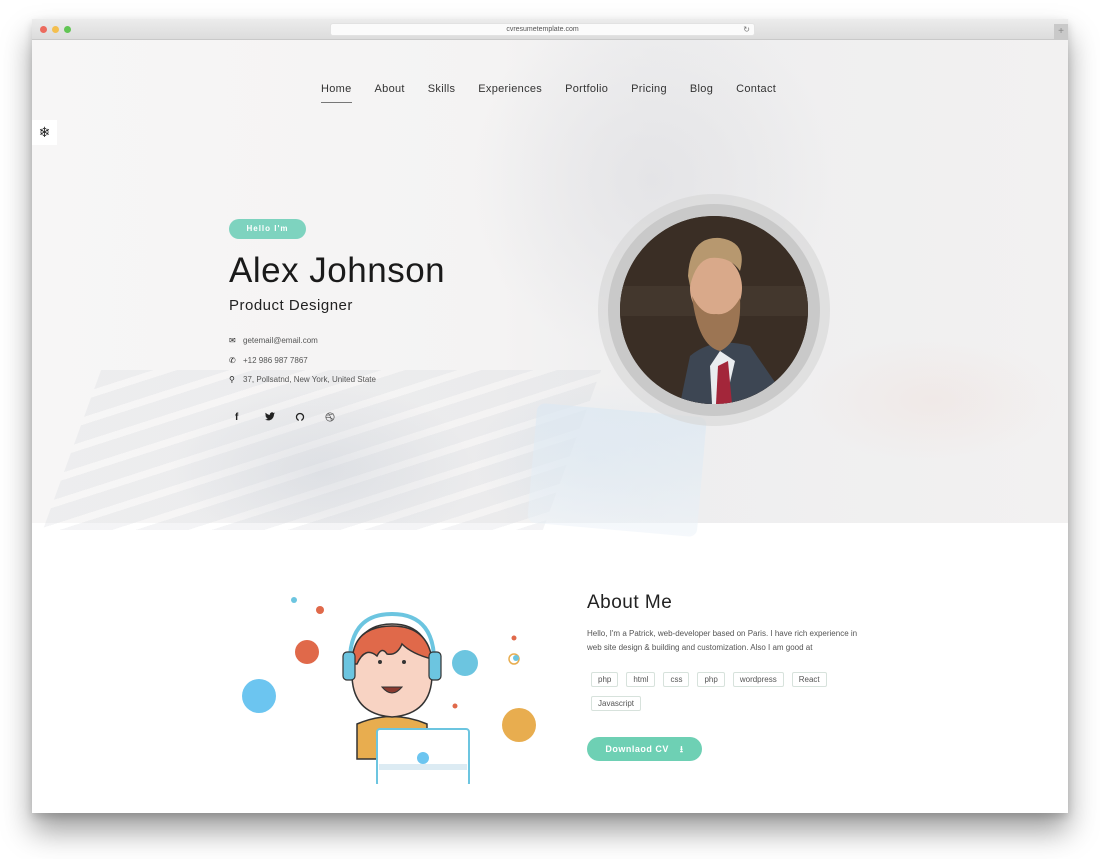 This screenshot has height=859, width=1100. Describe the element at coordinates (232, 379) in the screenshot. I see `map-marker-icon: ⚲` at that location.